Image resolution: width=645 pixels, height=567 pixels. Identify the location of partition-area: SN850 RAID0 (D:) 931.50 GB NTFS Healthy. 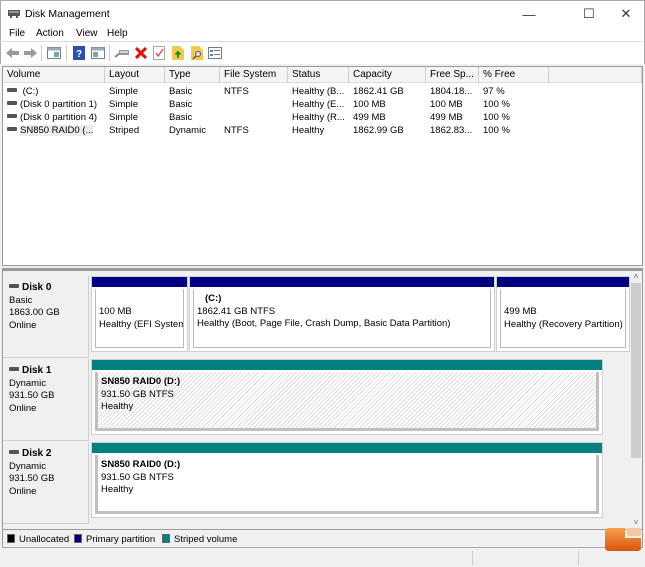
(347, 398).